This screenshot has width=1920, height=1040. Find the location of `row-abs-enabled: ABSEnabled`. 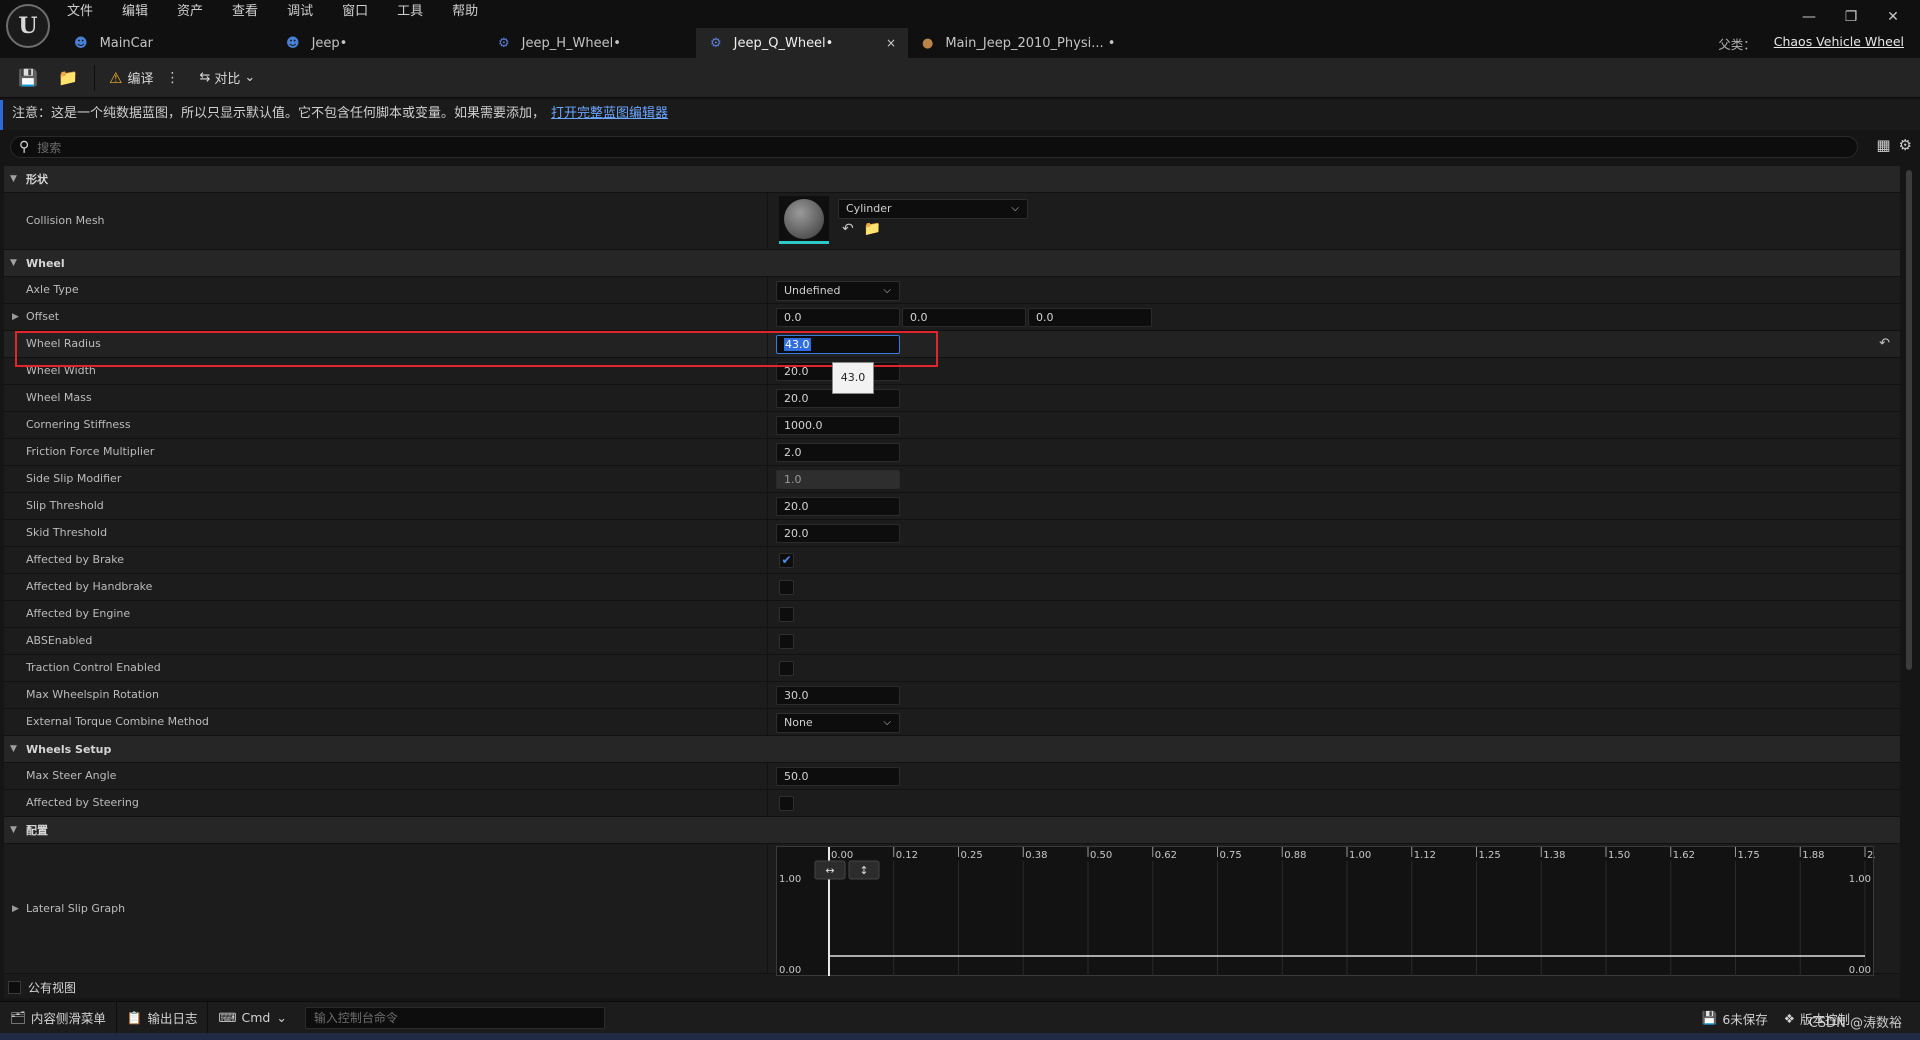

row-abs-enabled: ABSEnabled is located at coordinates (952, 641).